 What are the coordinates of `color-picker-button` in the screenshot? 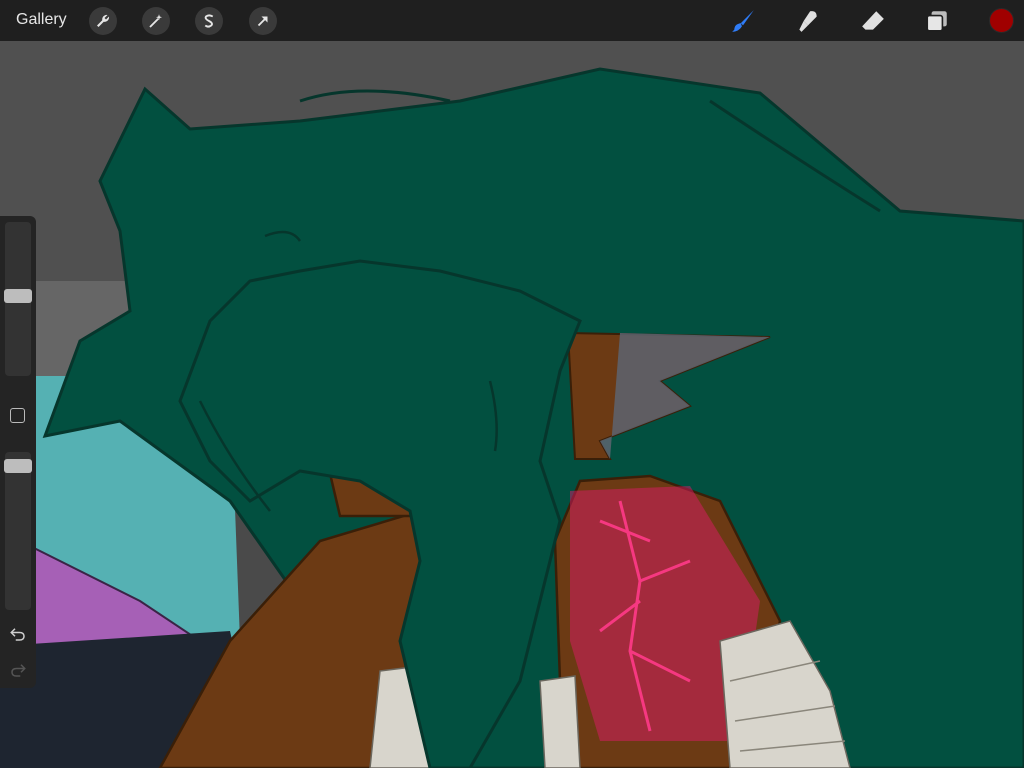 It's located at (1001, 20).